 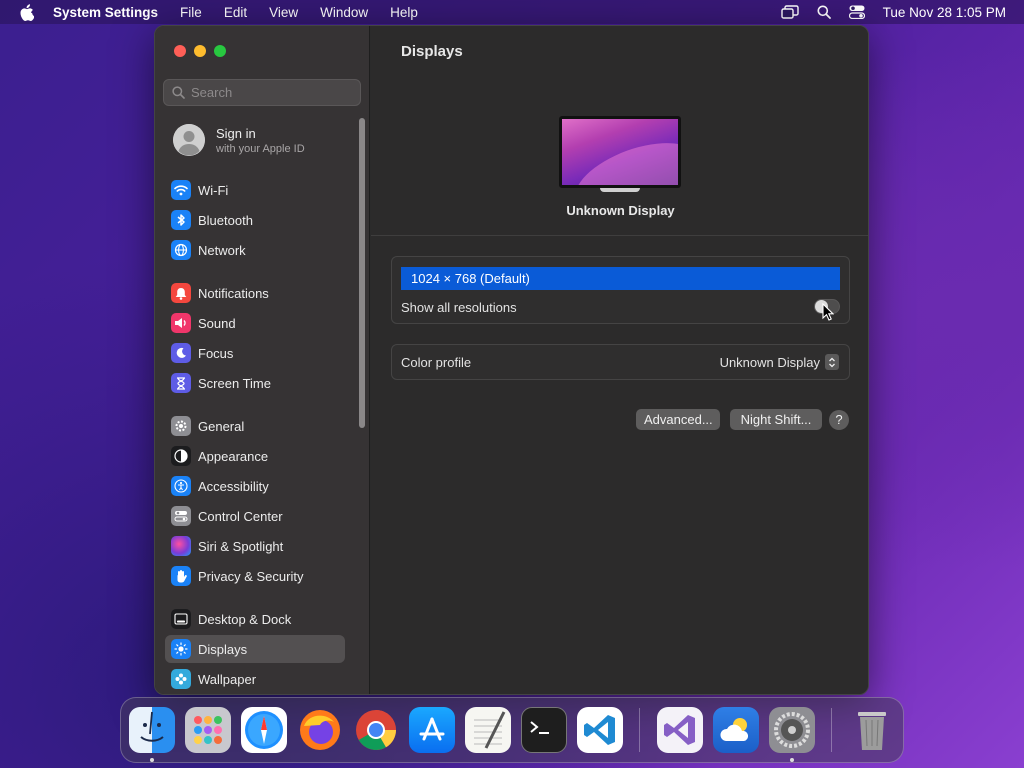 I want to click on sidebar-item-label: Sound, so click(x=217, y=323).